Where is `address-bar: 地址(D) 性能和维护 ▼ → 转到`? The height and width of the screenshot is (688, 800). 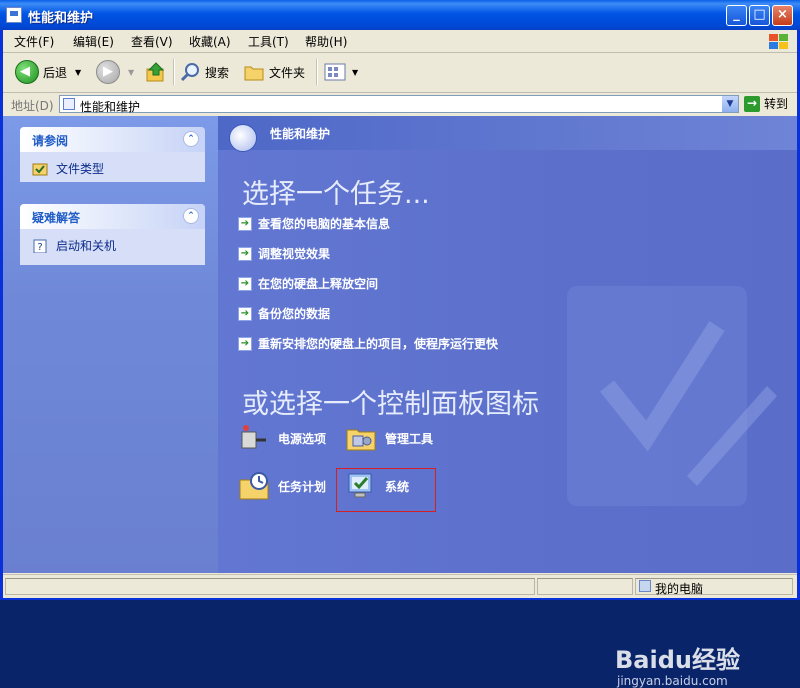
address-bar: 地址(D) 性能和维护 ▼ → 转到 is located at coordinates (400, 104).